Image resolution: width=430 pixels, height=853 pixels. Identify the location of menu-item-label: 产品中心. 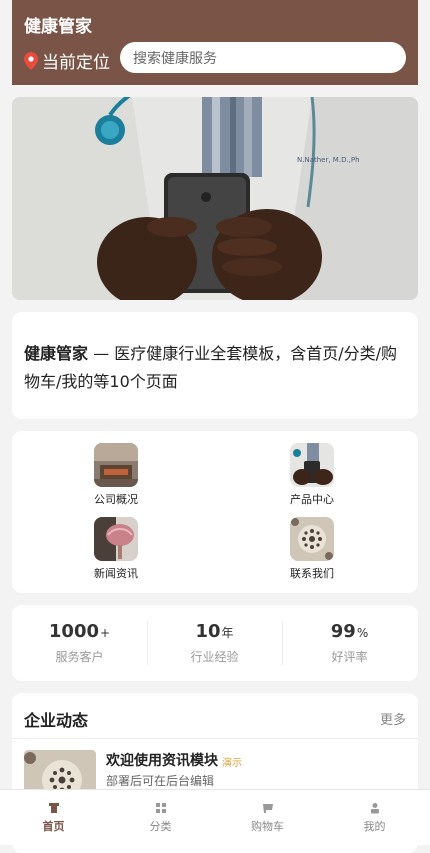
(312, 499).